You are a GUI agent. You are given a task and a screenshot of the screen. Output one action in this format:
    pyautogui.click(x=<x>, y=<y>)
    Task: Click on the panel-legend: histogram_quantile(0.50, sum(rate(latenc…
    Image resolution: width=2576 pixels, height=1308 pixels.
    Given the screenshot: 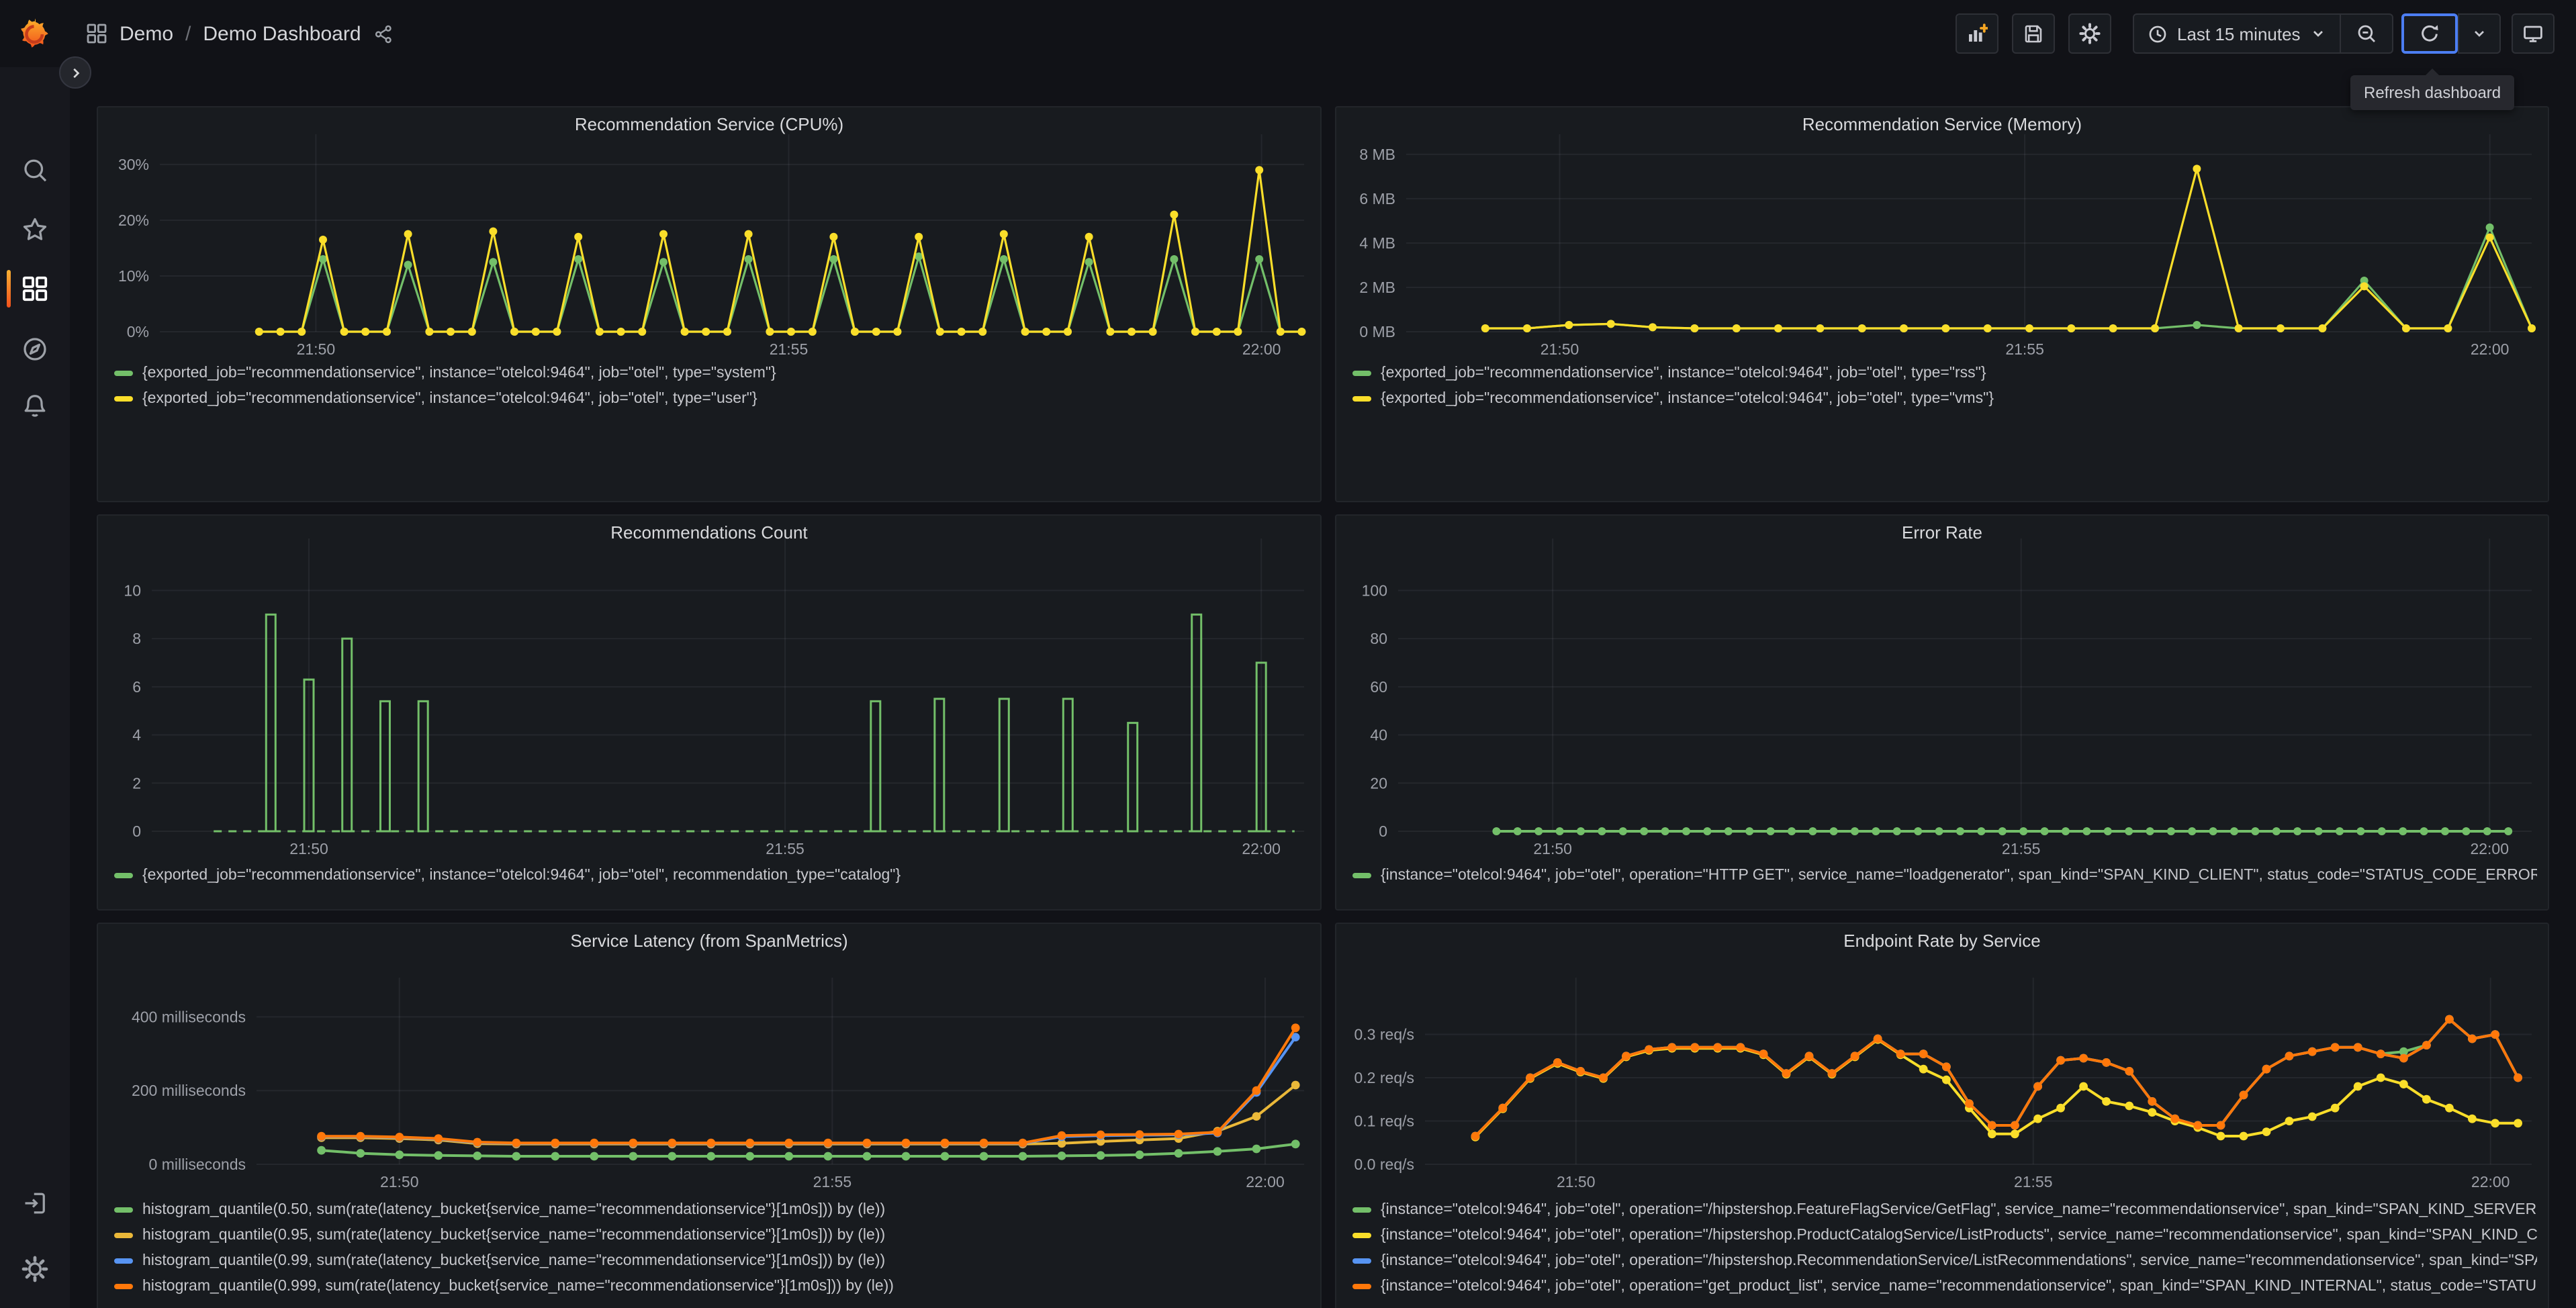 What is the action you would take?
    pyautogui.click(x=711, y=1248)
    